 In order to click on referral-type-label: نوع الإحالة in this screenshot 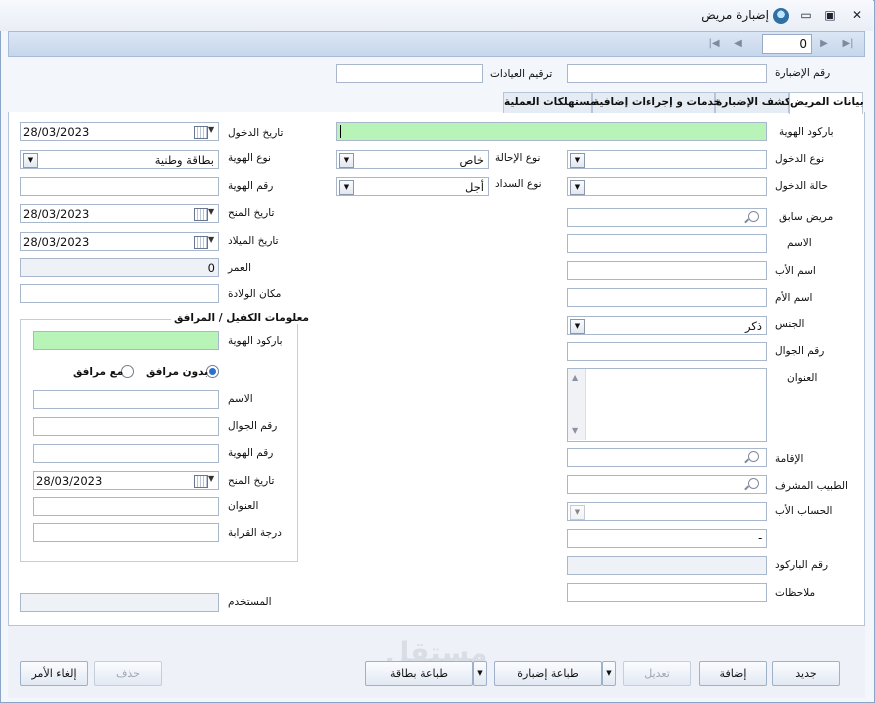, I will do `click(518, 158)`.